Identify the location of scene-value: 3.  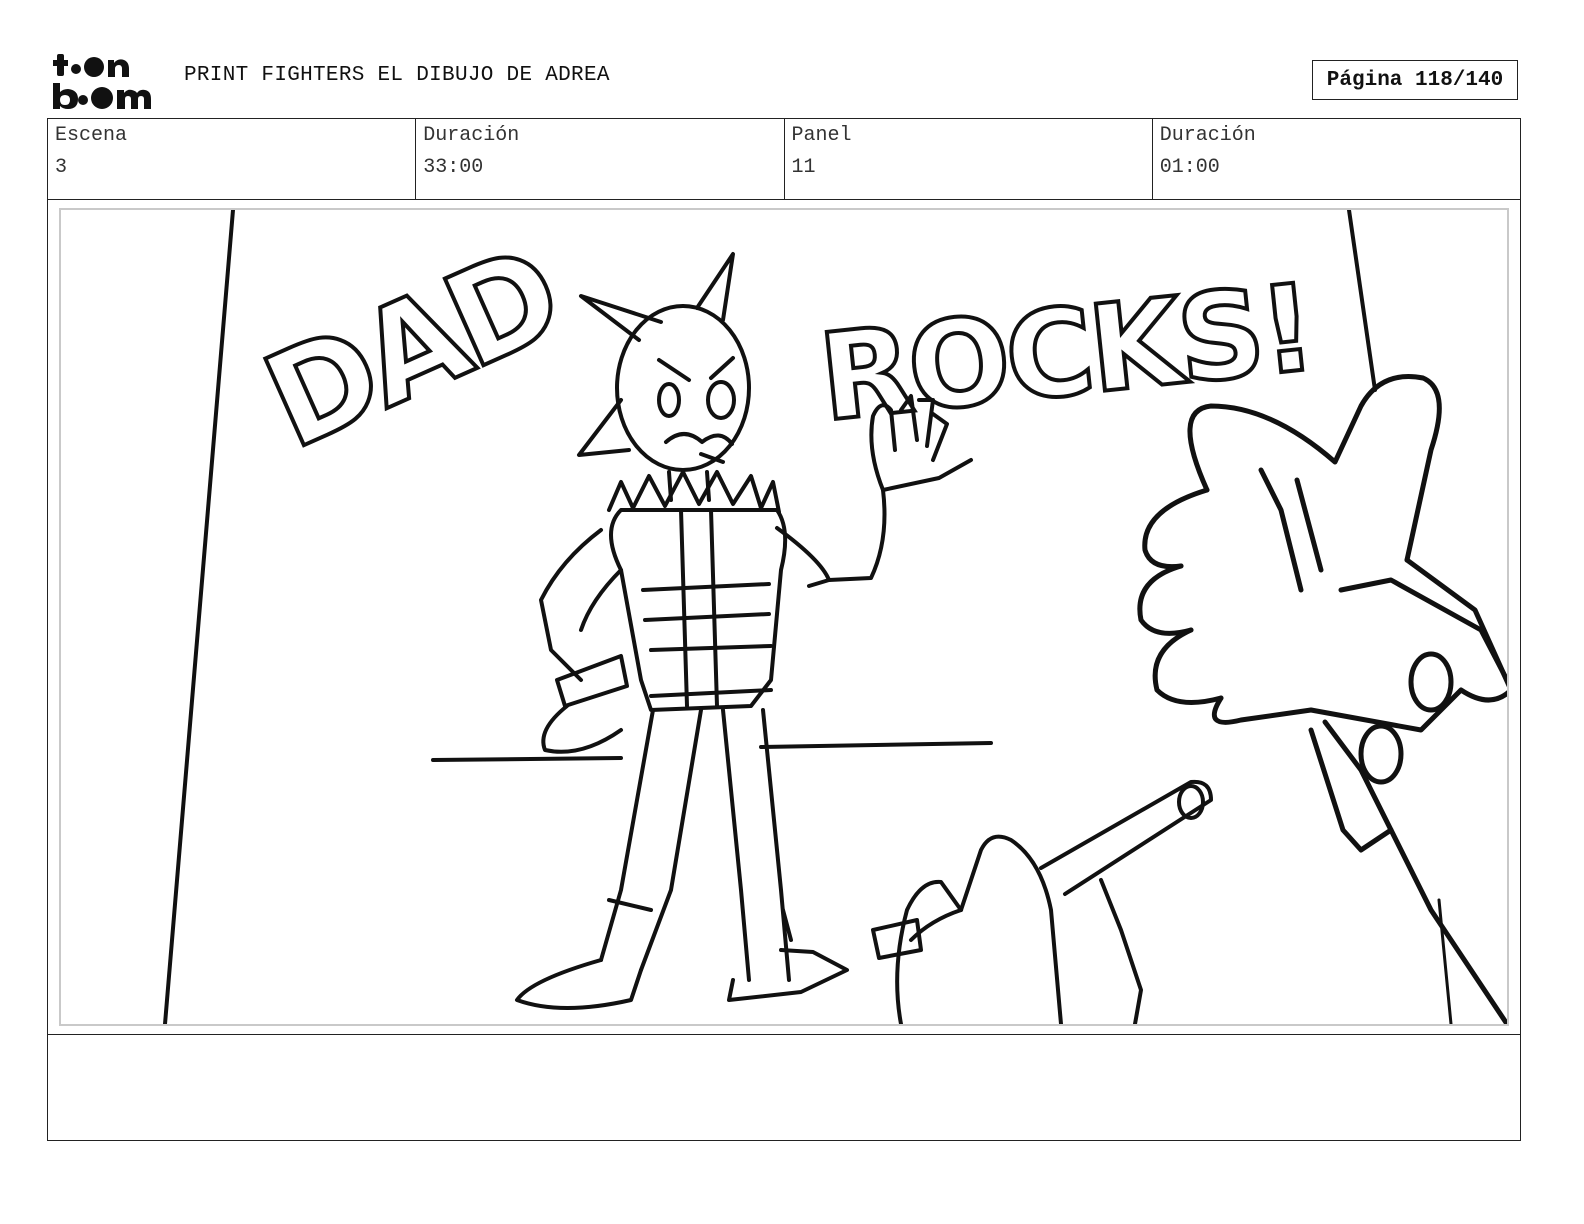
(61, 167).